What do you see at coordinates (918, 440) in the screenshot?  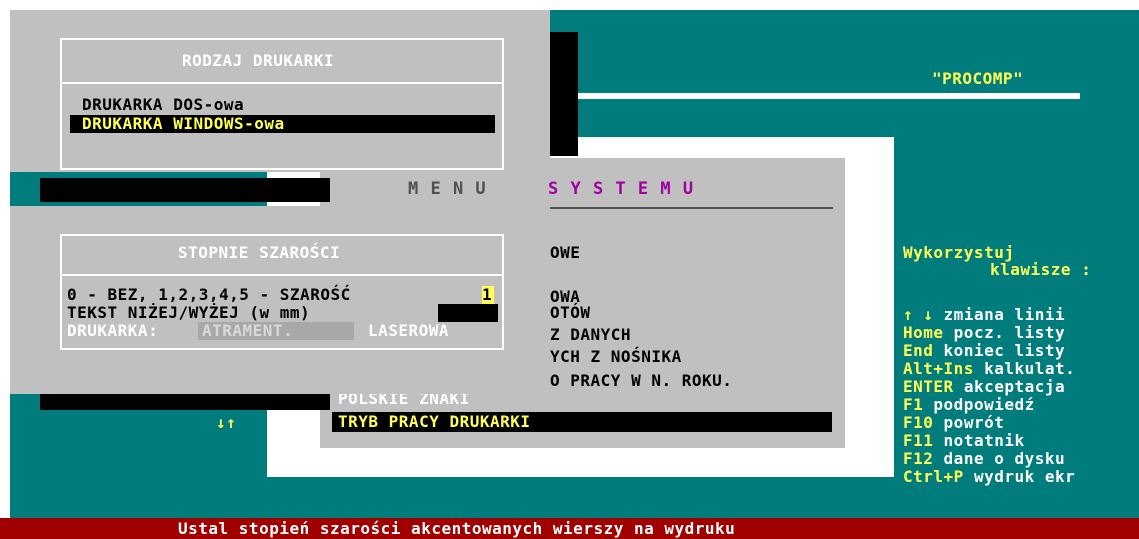 I see `help-key: F11` at bounding box center [918, 440].